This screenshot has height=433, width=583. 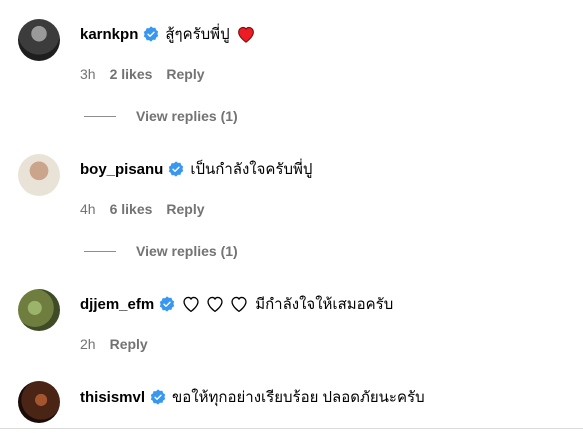 What do you see at coordinates (88, 209) in the screenshot?
I see `timestamp: 4h` at bounding box center [88, 209].